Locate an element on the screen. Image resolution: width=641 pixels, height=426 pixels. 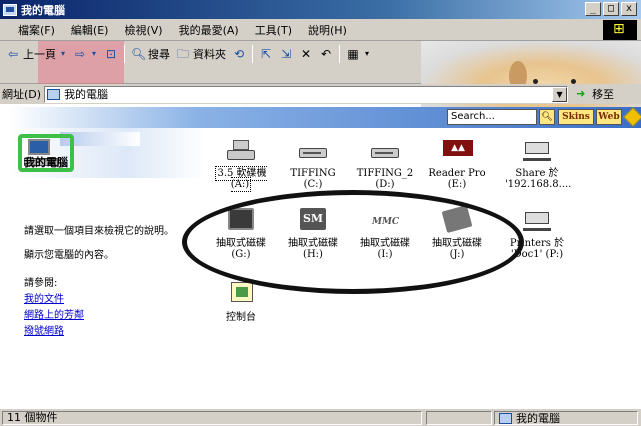
drive-d-item: TIFFING_2 (D:) is located at coordinates (385, 164).